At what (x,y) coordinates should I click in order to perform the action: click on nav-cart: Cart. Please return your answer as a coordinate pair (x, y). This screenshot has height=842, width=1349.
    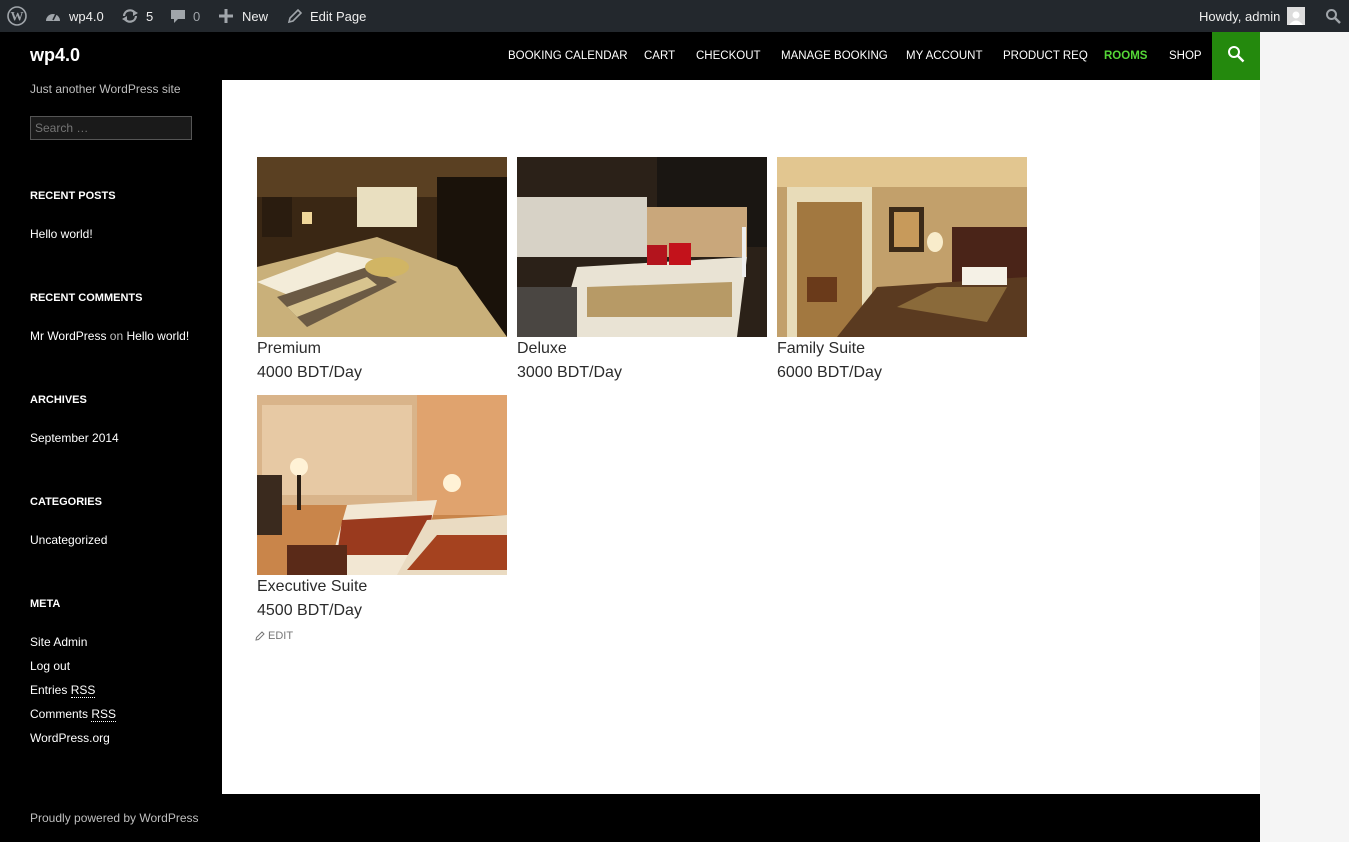
    Looking at the image, I should click on (659, 56).